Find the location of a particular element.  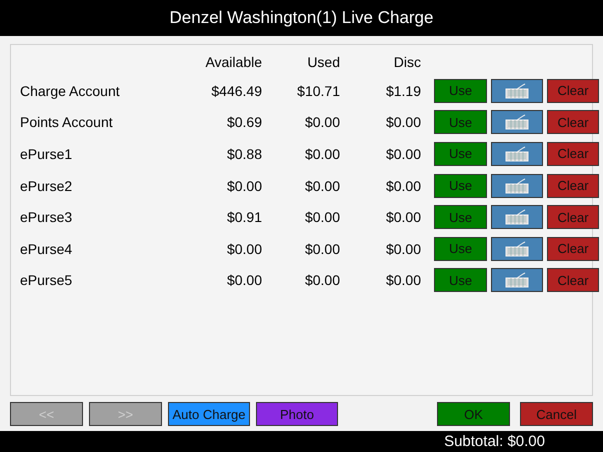

account-name: Charge Account is located at coordinates (70, 90).